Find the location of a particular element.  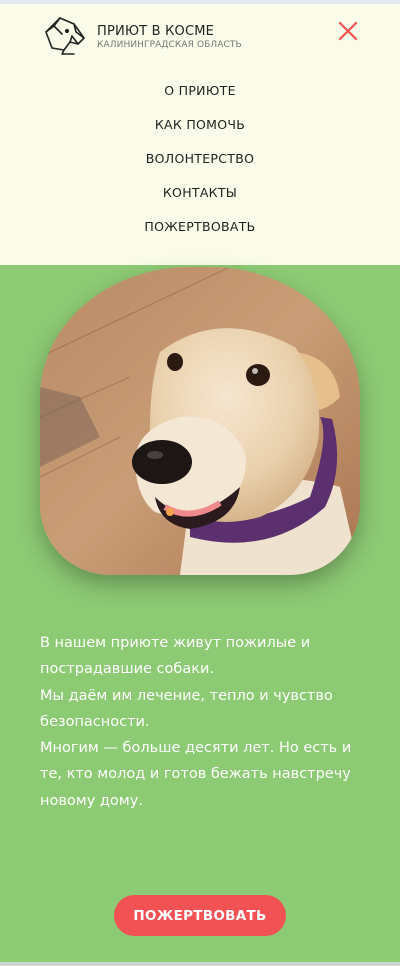

nav-item-about: О ПРИЮТЕ is located at coordinates (200, 97).